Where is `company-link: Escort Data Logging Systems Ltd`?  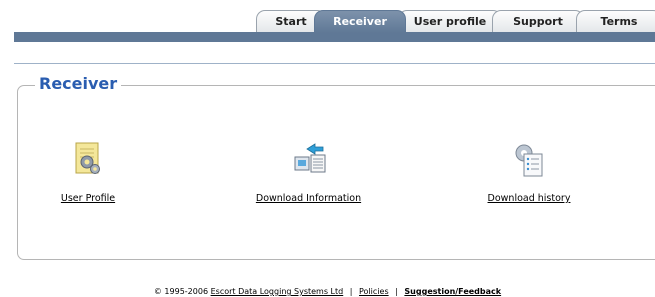
company-link: Escort Data Logging Systems Ltd is located at coordinates (277, 291).